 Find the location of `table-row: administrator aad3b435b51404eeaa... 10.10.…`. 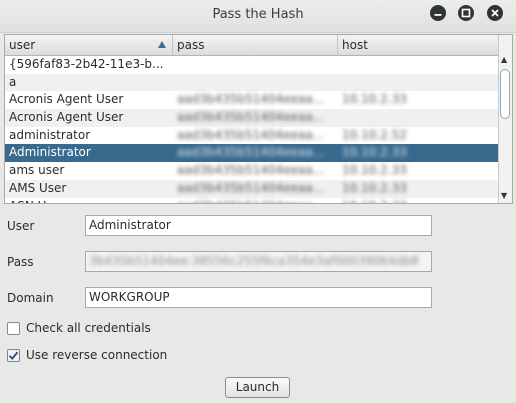

table-row: administrator aad3b435b51404eeaa... 10.10.… is located at coordinates (252, 136).